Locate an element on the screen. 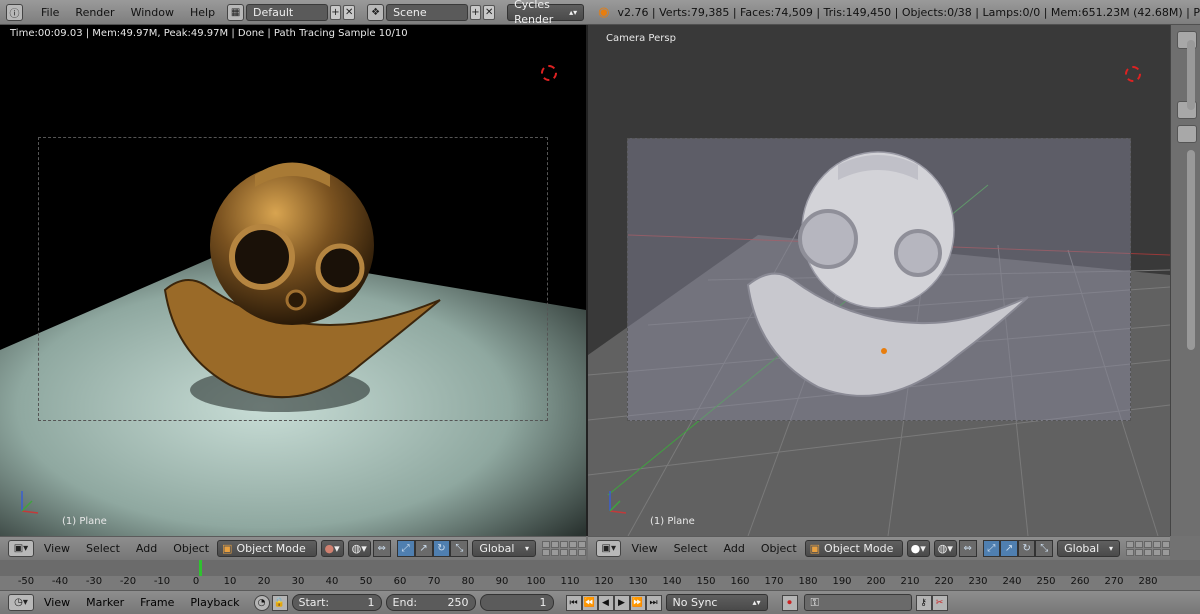  frame-tick-label: 260 is located at coordinates (1080, 581).